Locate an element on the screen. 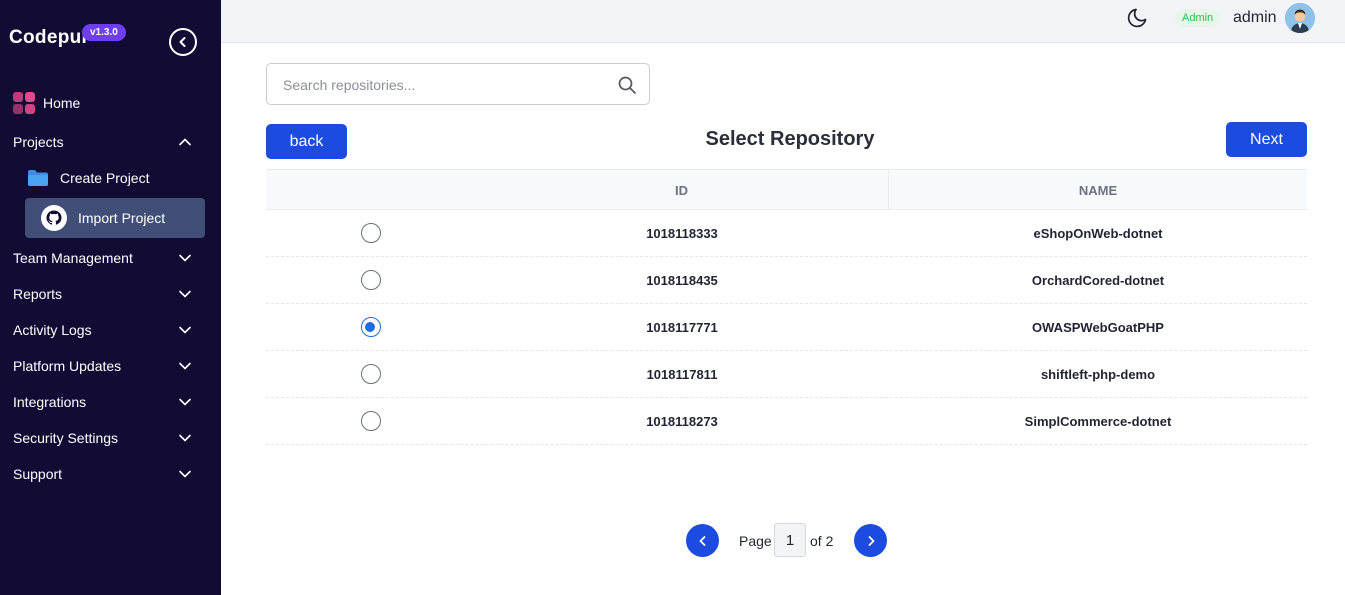 Image resolution: width=1345 pixels, height=595 pixels. sidebar-item-integrations: Integrations is located at coordinates (110, 402).